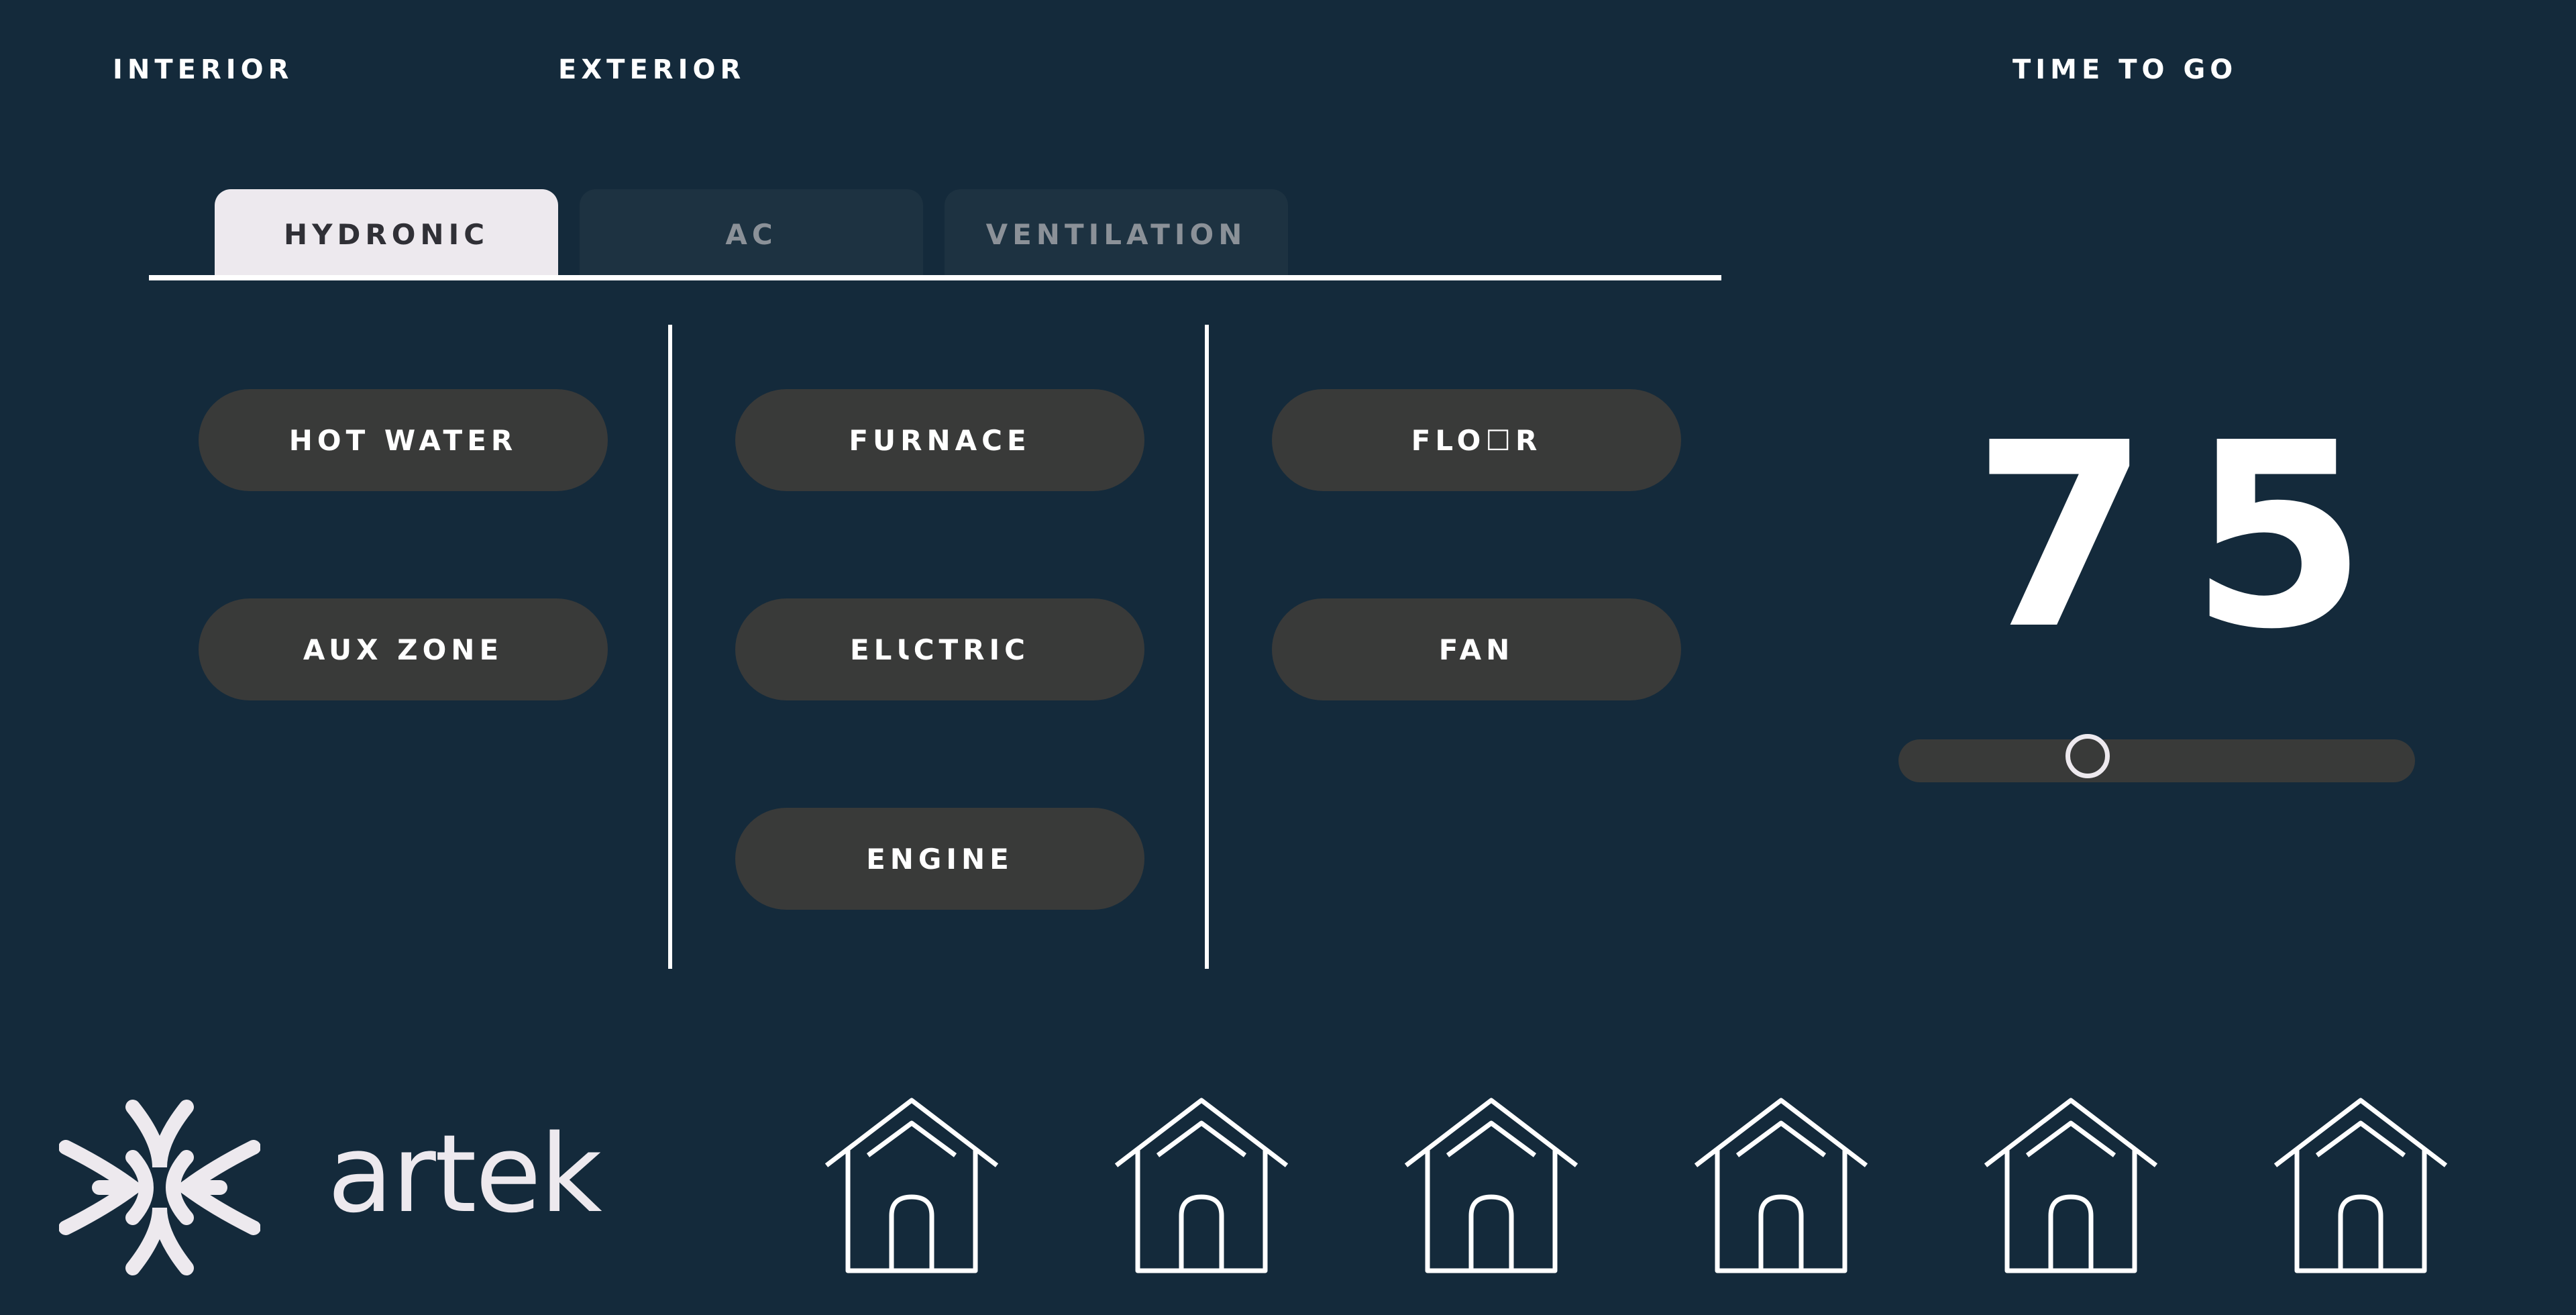 Image resolution: width=2576 pixels, height=1315 pixels. I want to click on tab-underline, so click(935, 277).